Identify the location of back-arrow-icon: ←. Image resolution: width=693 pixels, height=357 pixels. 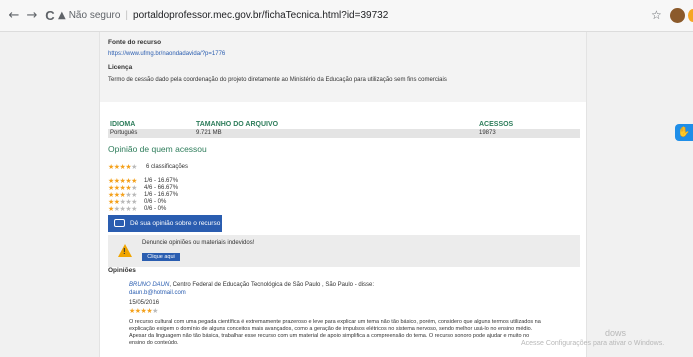
(14, 16).